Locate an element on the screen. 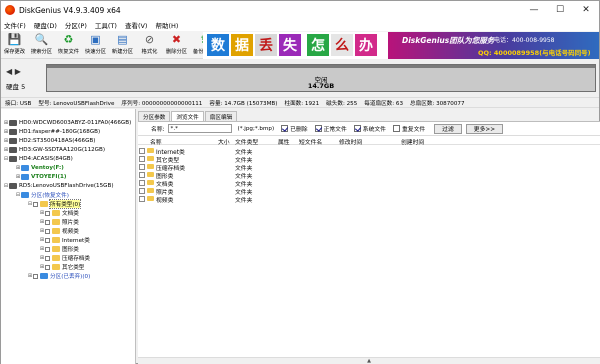 Image resolution: width=600 pixels, height=364 pixels. tree-item: ⊞ Internet类 is located at coordinates (64, 240).